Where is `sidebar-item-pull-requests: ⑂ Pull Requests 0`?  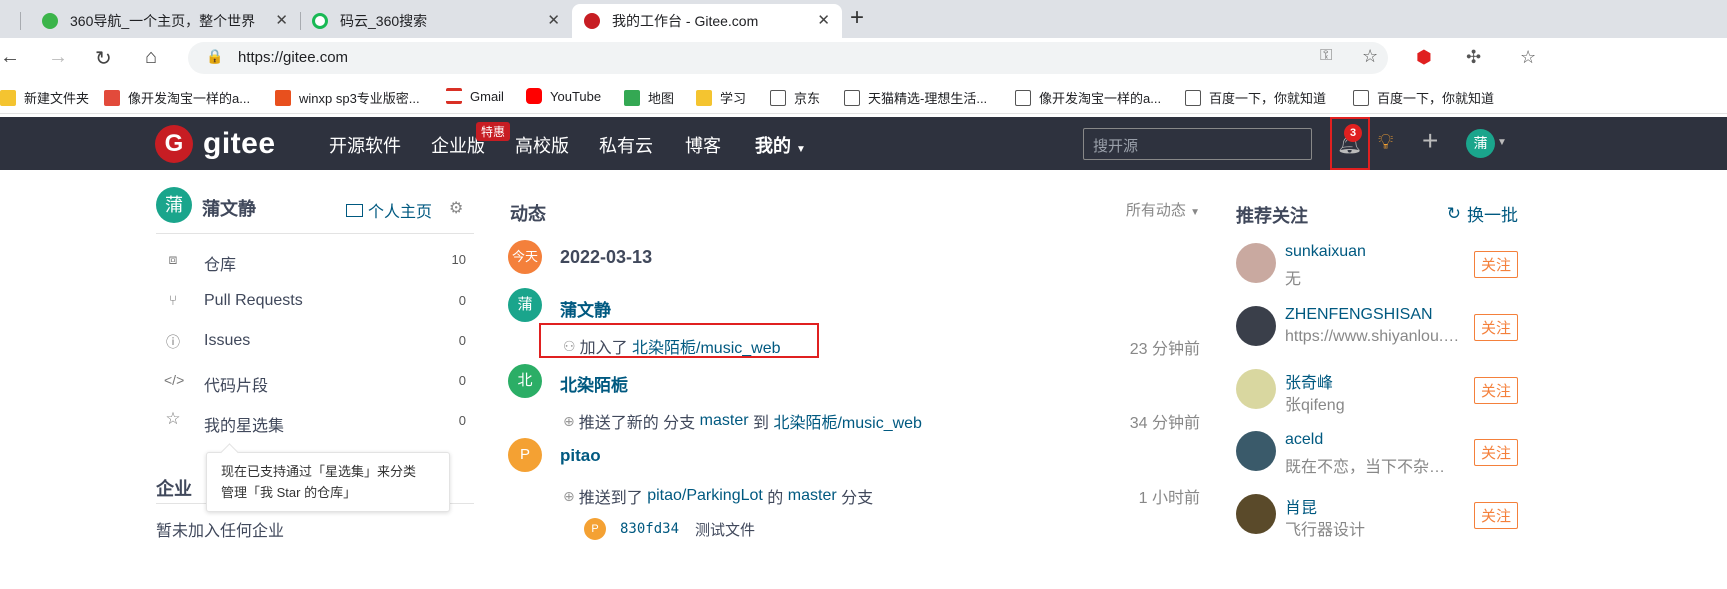
sidebar-item-pull-requests: ⑂ Pull Requests 0 is located at coordinates (315, 303).